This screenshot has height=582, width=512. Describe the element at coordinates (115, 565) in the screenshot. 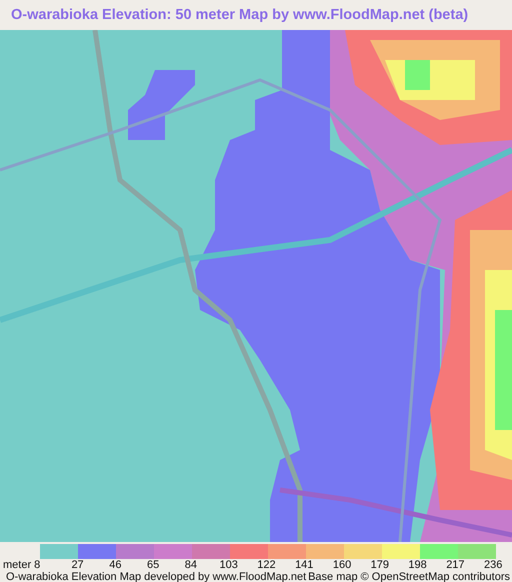

I see `legend-tick: 46` at that location.